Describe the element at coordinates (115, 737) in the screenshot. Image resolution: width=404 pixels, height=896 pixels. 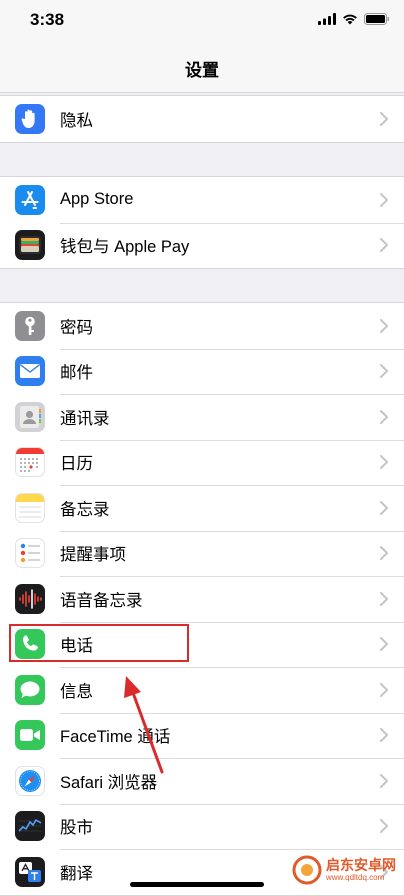
I see `settings-row-label: FaceTime 通话` at that location.